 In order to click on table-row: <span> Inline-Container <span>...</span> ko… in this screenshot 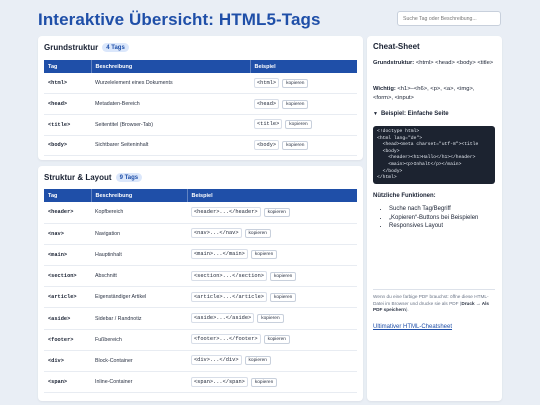, I will do `click(200, 382)`.